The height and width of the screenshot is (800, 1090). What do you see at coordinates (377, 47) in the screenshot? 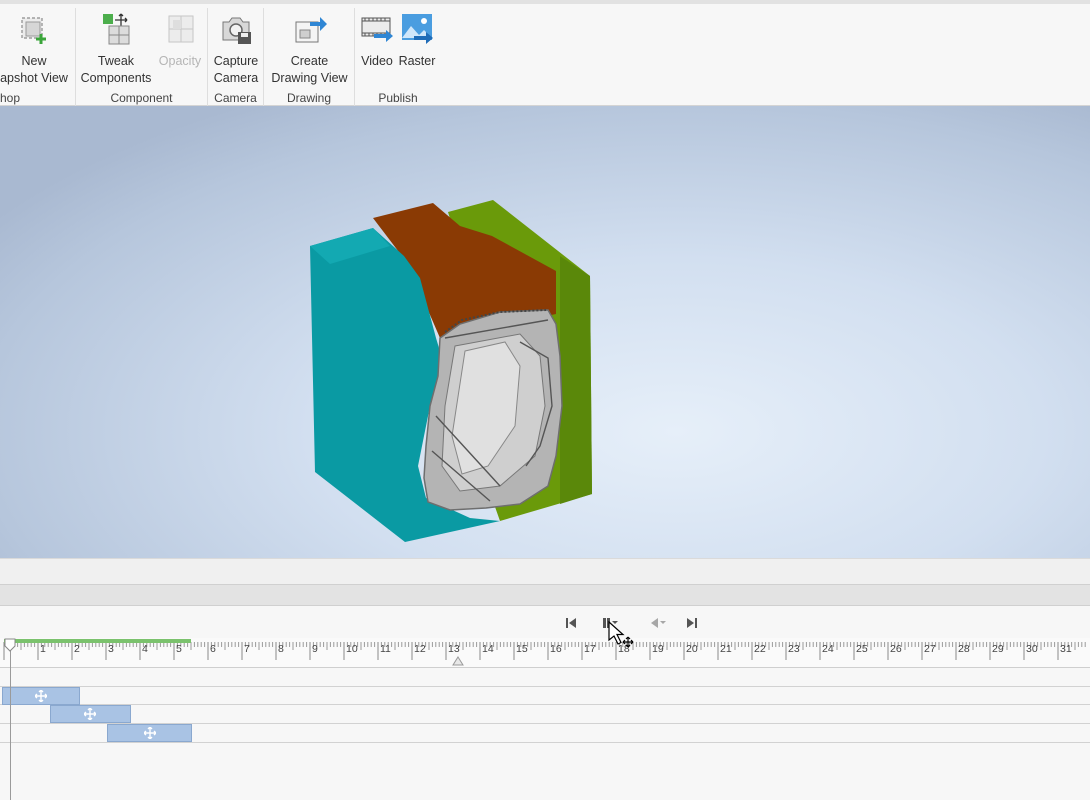
I see `video-button: Video` at bounding box center [377, 47].